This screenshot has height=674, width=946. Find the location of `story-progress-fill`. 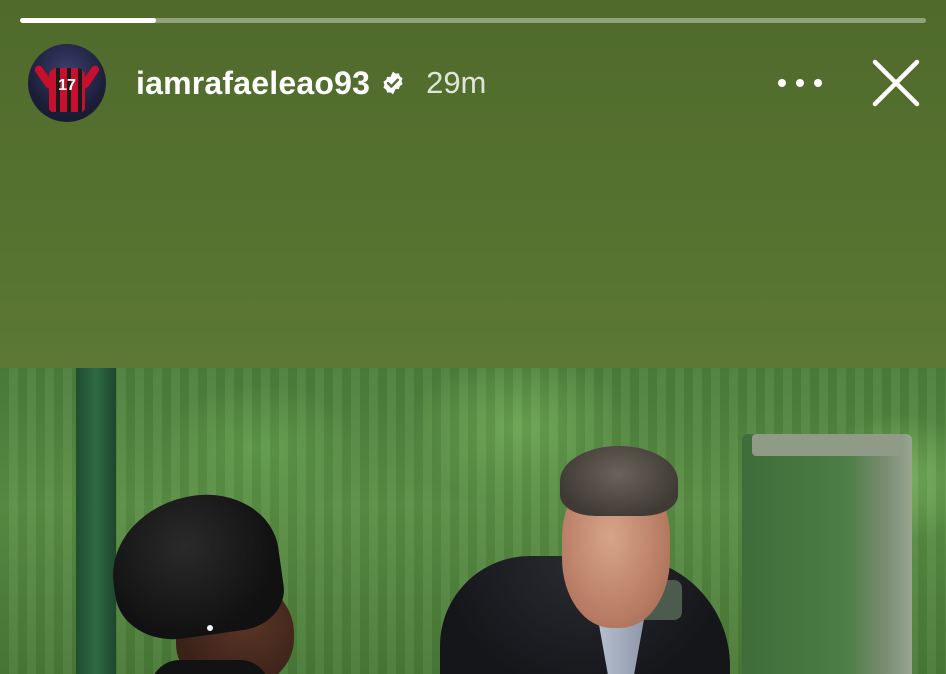

story-progress-fill is located at coordinates (88, 20).